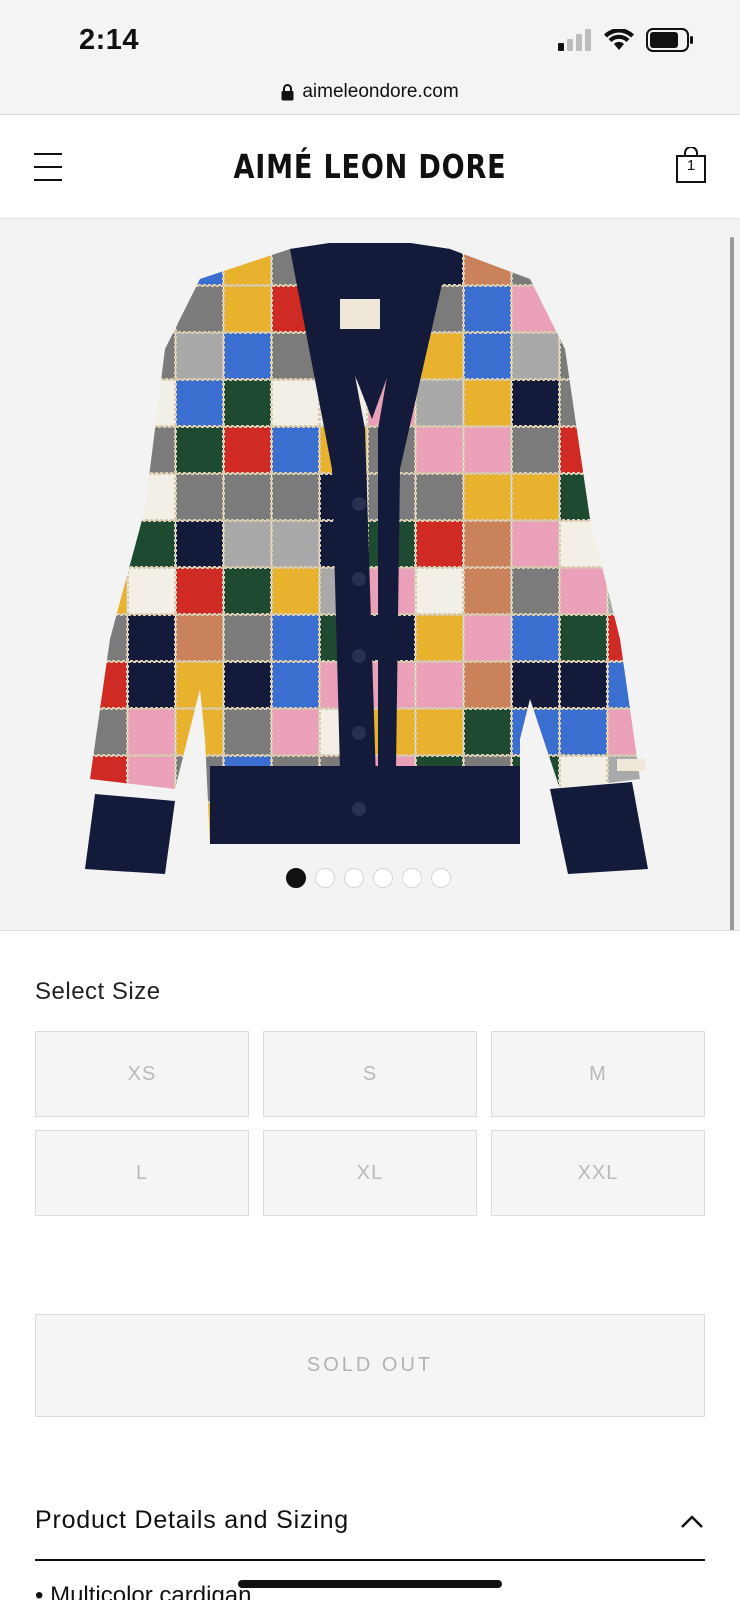  What do you see at coordinates (370, 1584) in the screenshot?
I see `home-indicator` at bounding box center [370, 1584].